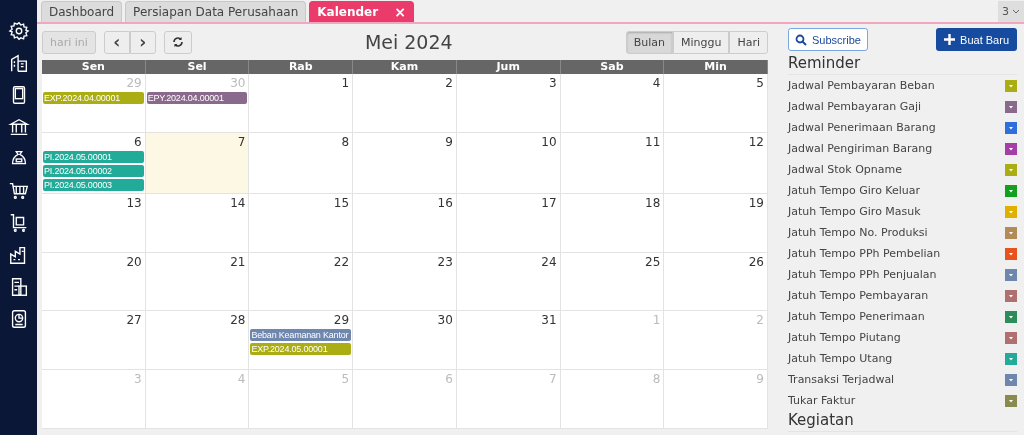 This screenshot has height=435, width=1024. What do you see at coordinates (142, 42) in the screenshot?
I see `next-button: ›` at bounding box center [142, 42].